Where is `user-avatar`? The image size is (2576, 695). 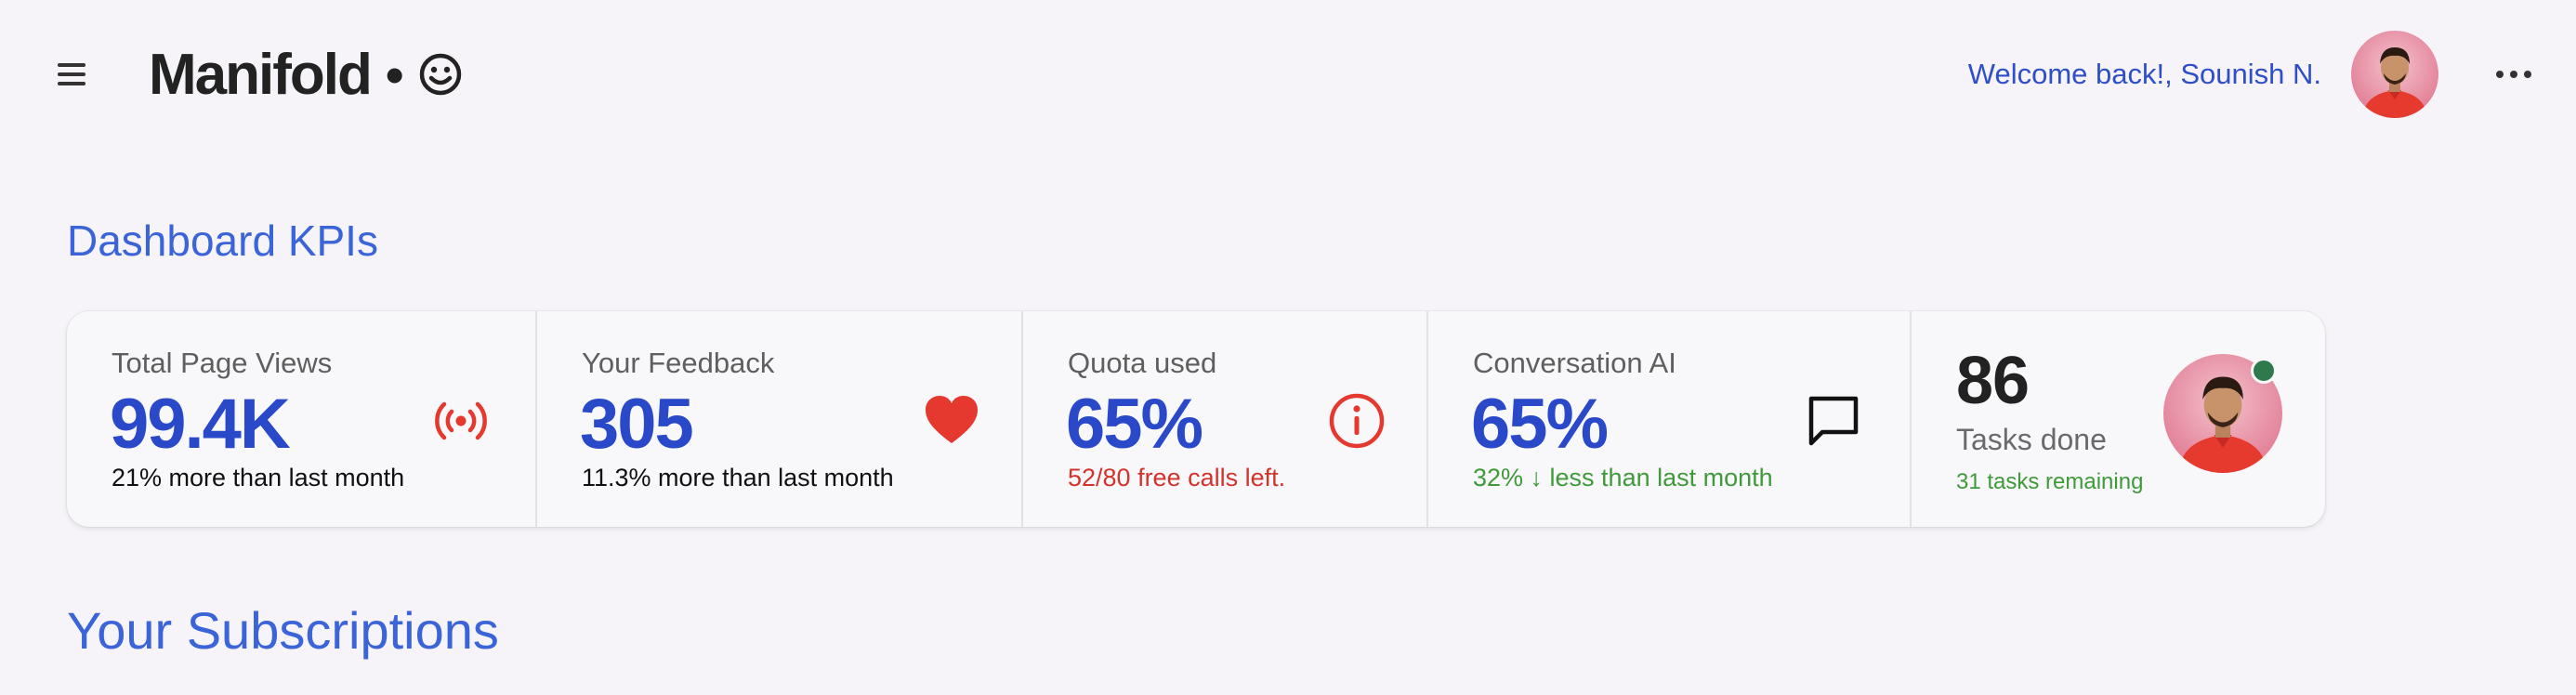 user-avatar is located at coordinates (2394, 74).